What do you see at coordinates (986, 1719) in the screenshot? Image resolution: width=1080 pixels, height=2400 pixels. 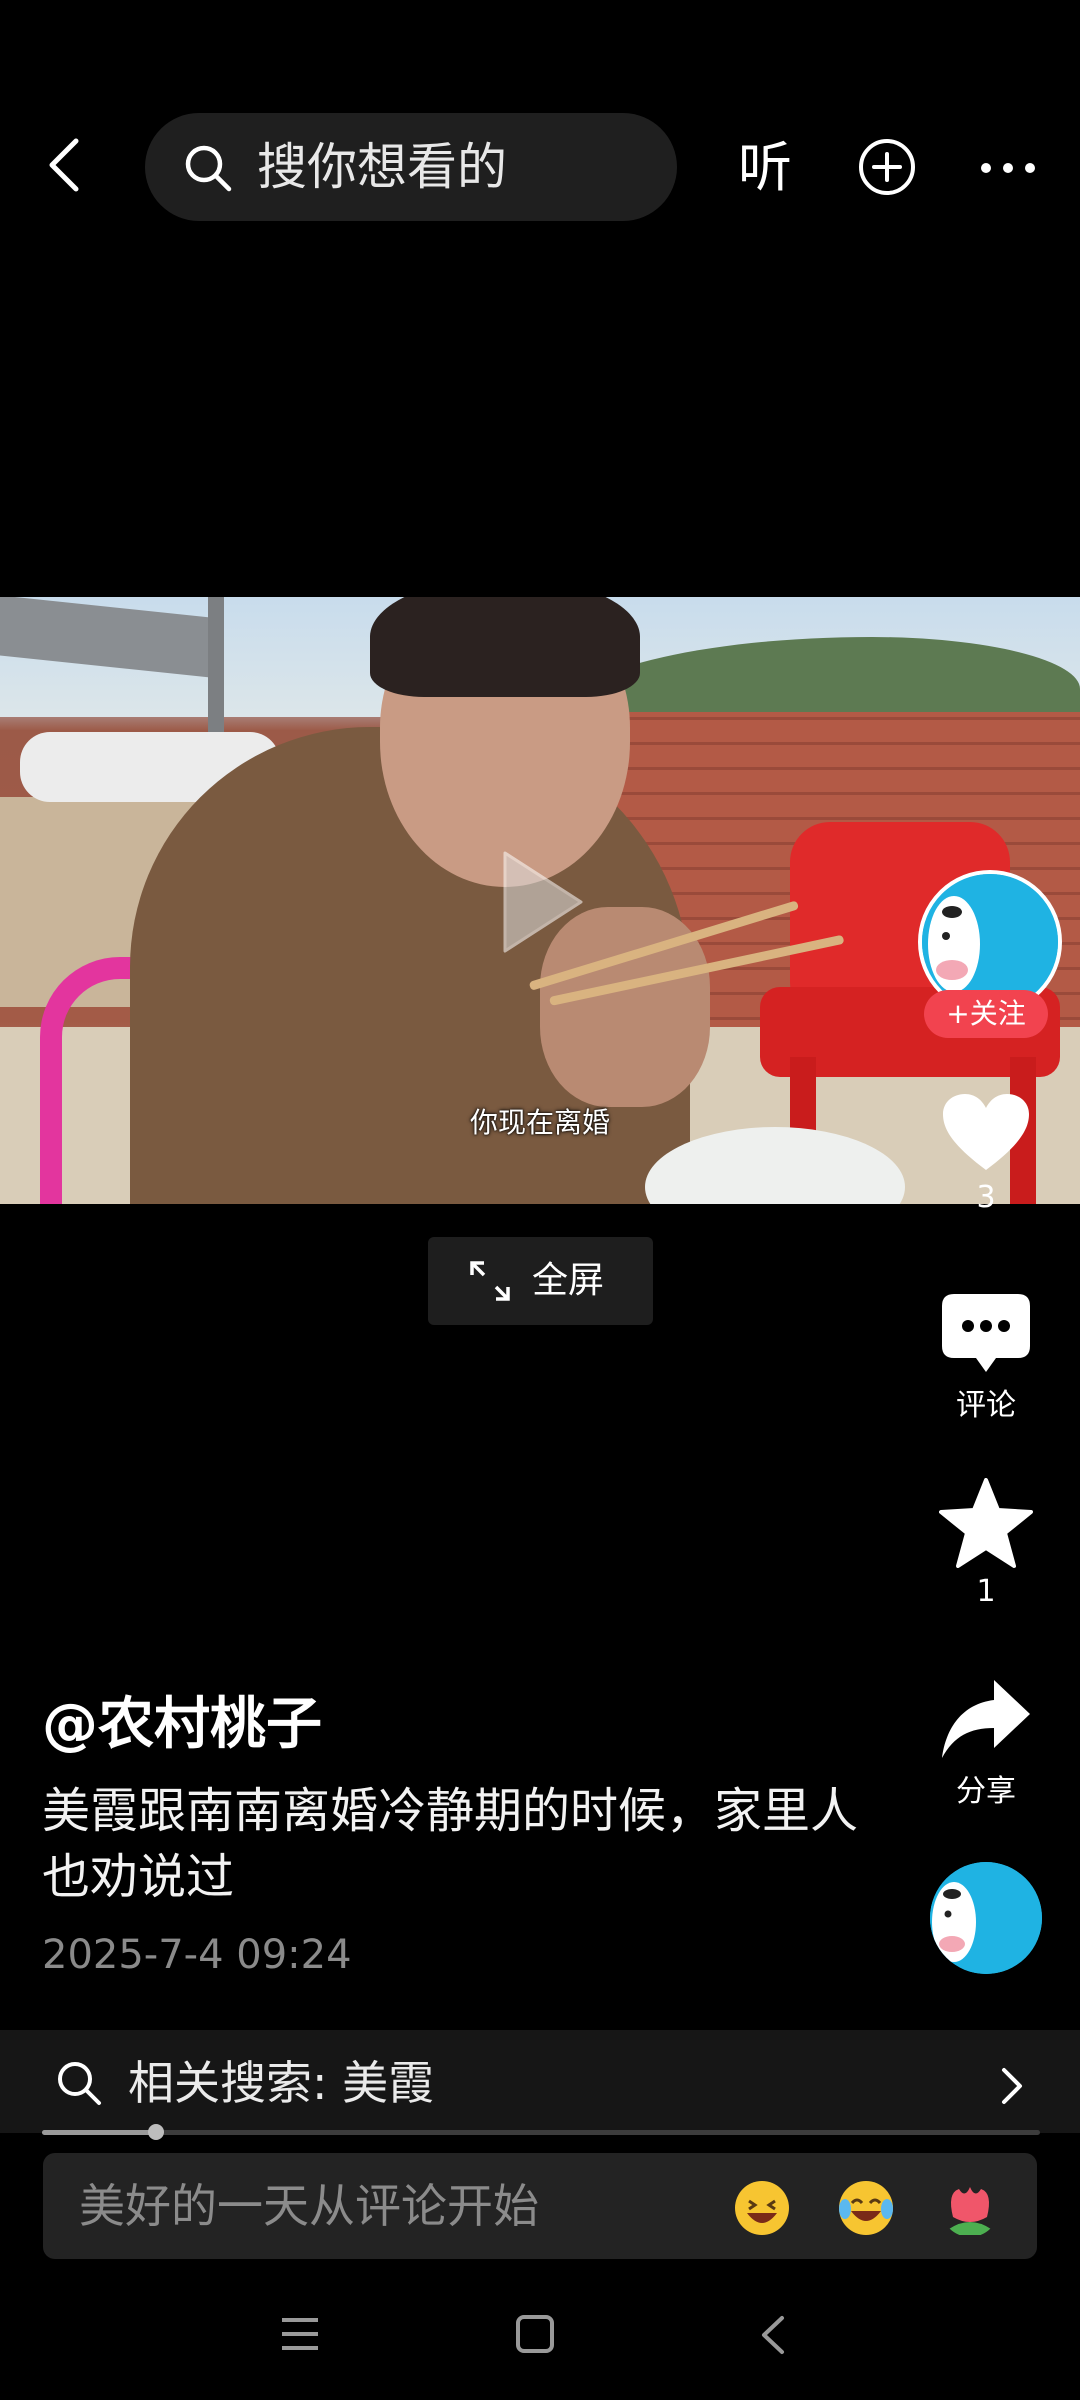 I see `share-icon` at bounding box center [986, 1719].